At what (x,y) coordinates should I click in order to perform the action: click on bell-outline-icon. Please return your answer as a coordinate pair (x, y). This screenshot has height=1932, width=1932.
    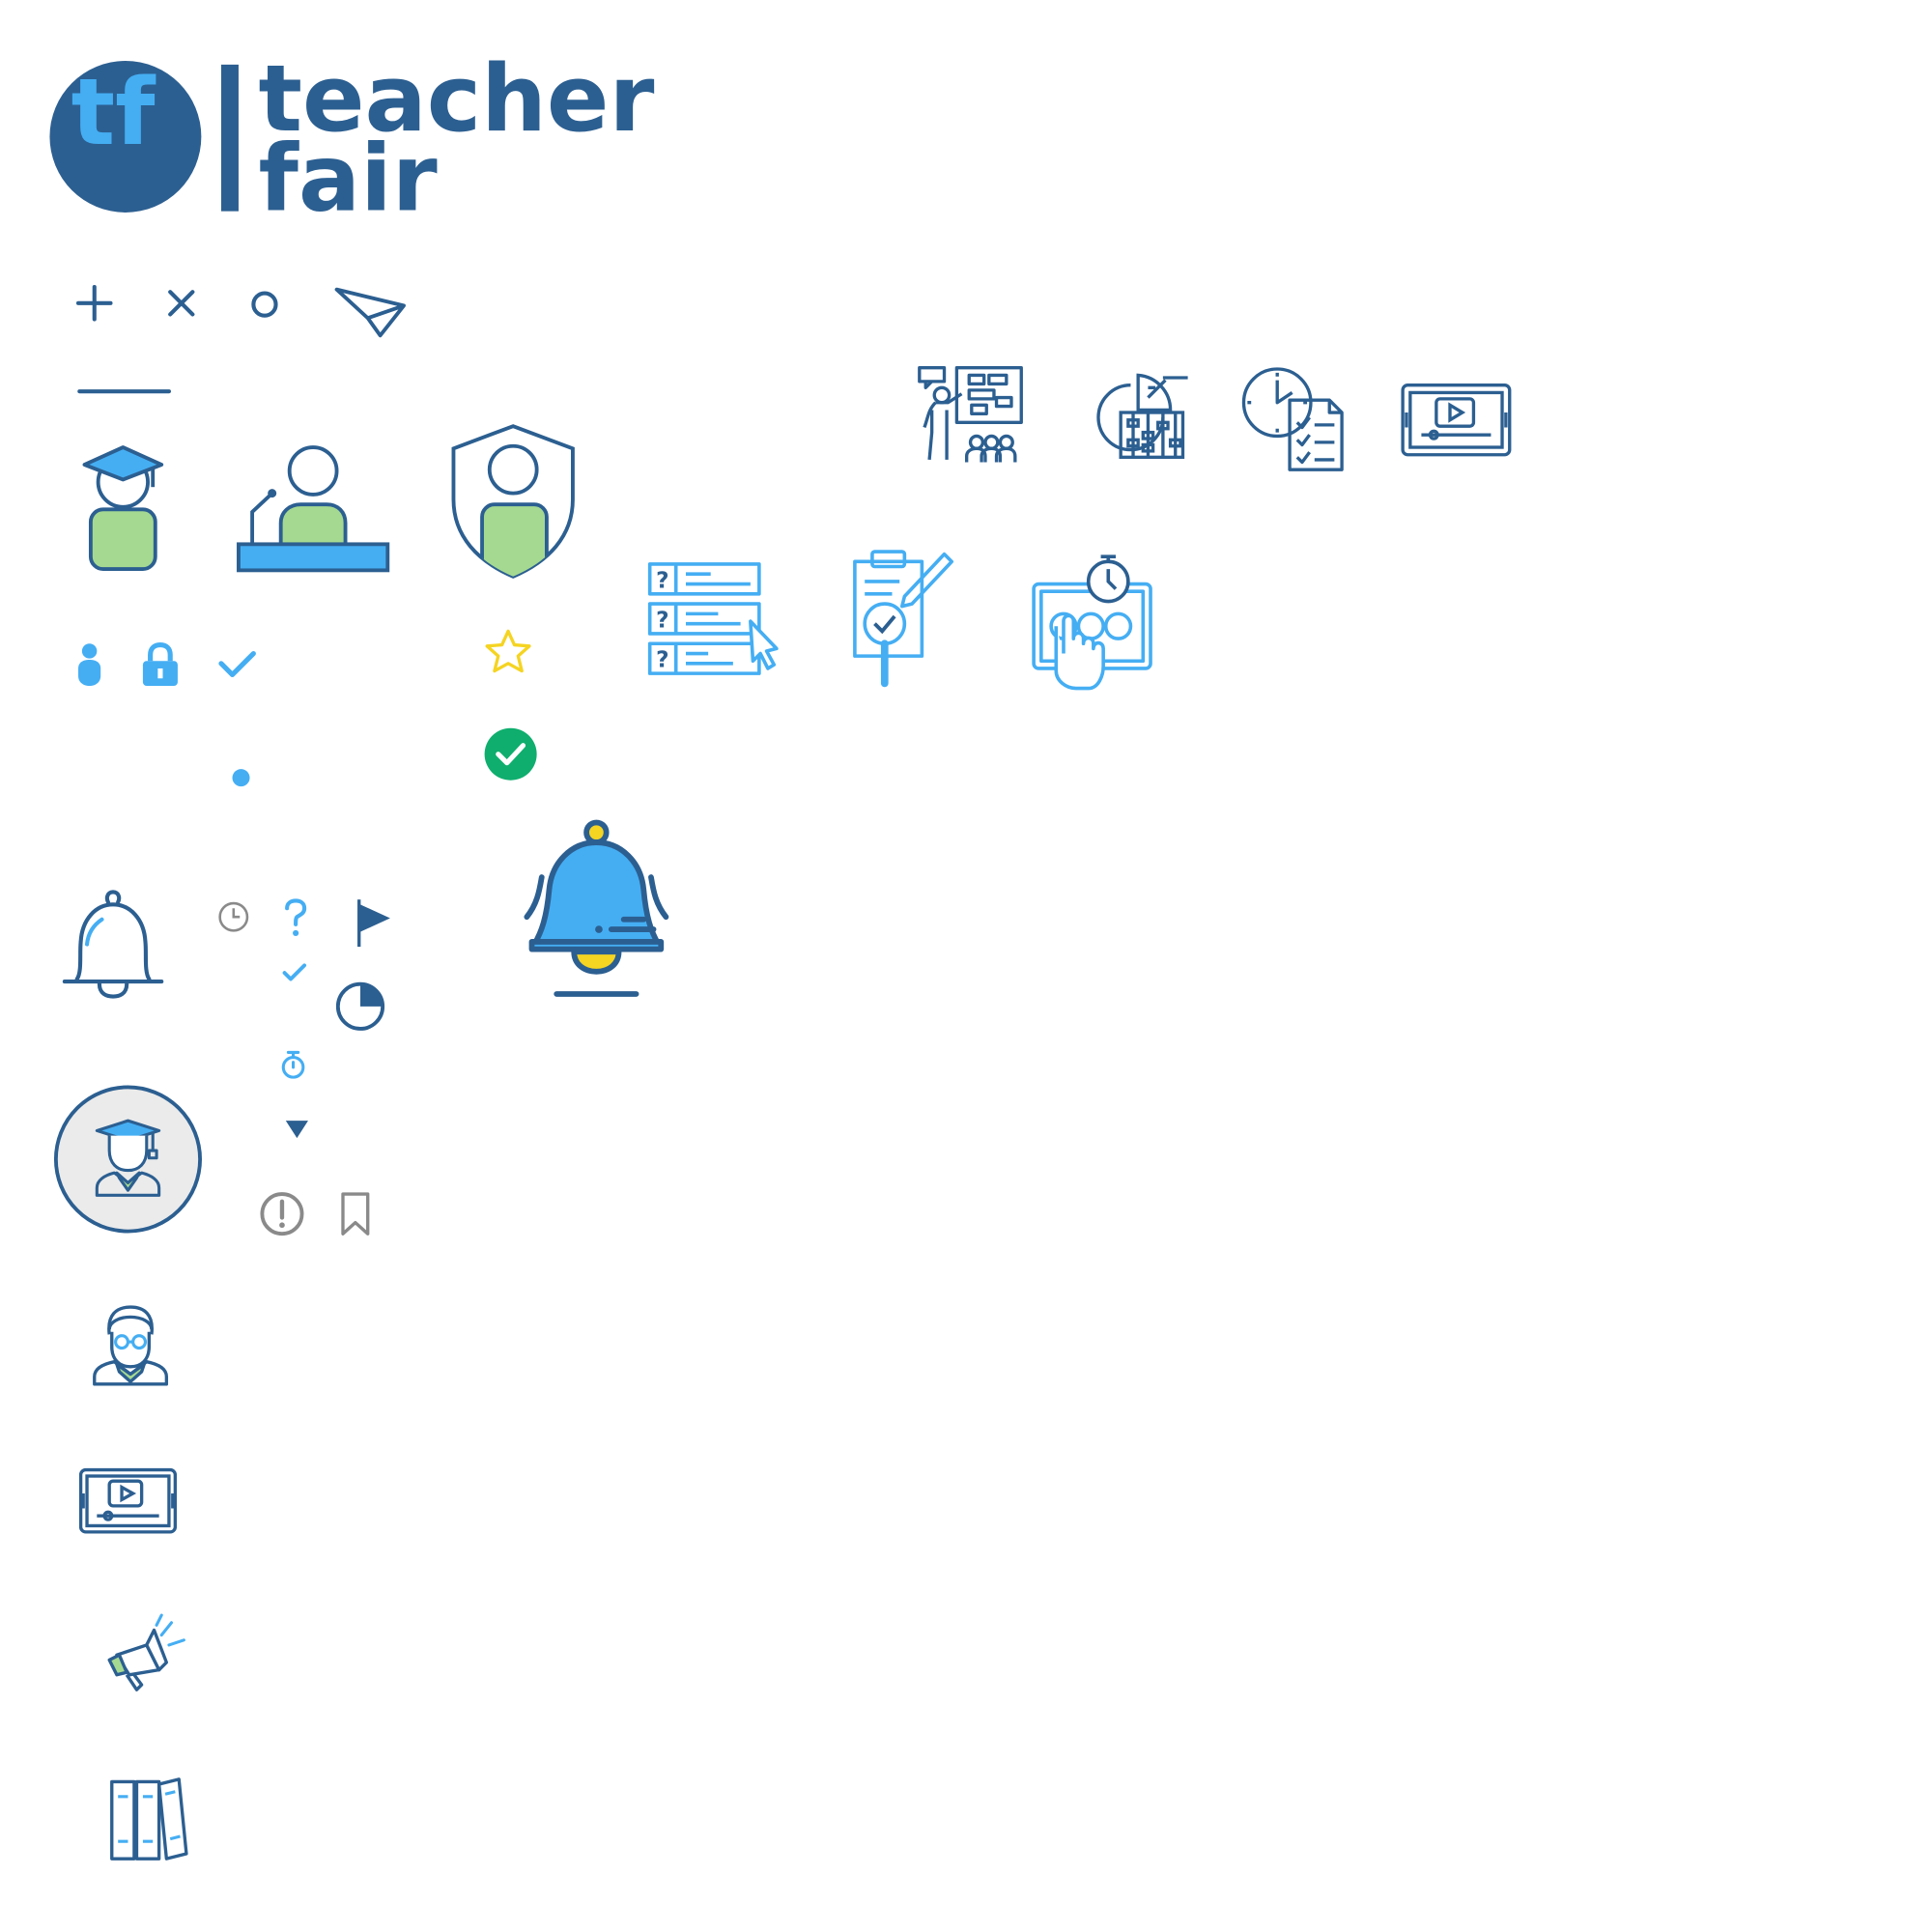
    Looking at the image, I should click on (113, 944).